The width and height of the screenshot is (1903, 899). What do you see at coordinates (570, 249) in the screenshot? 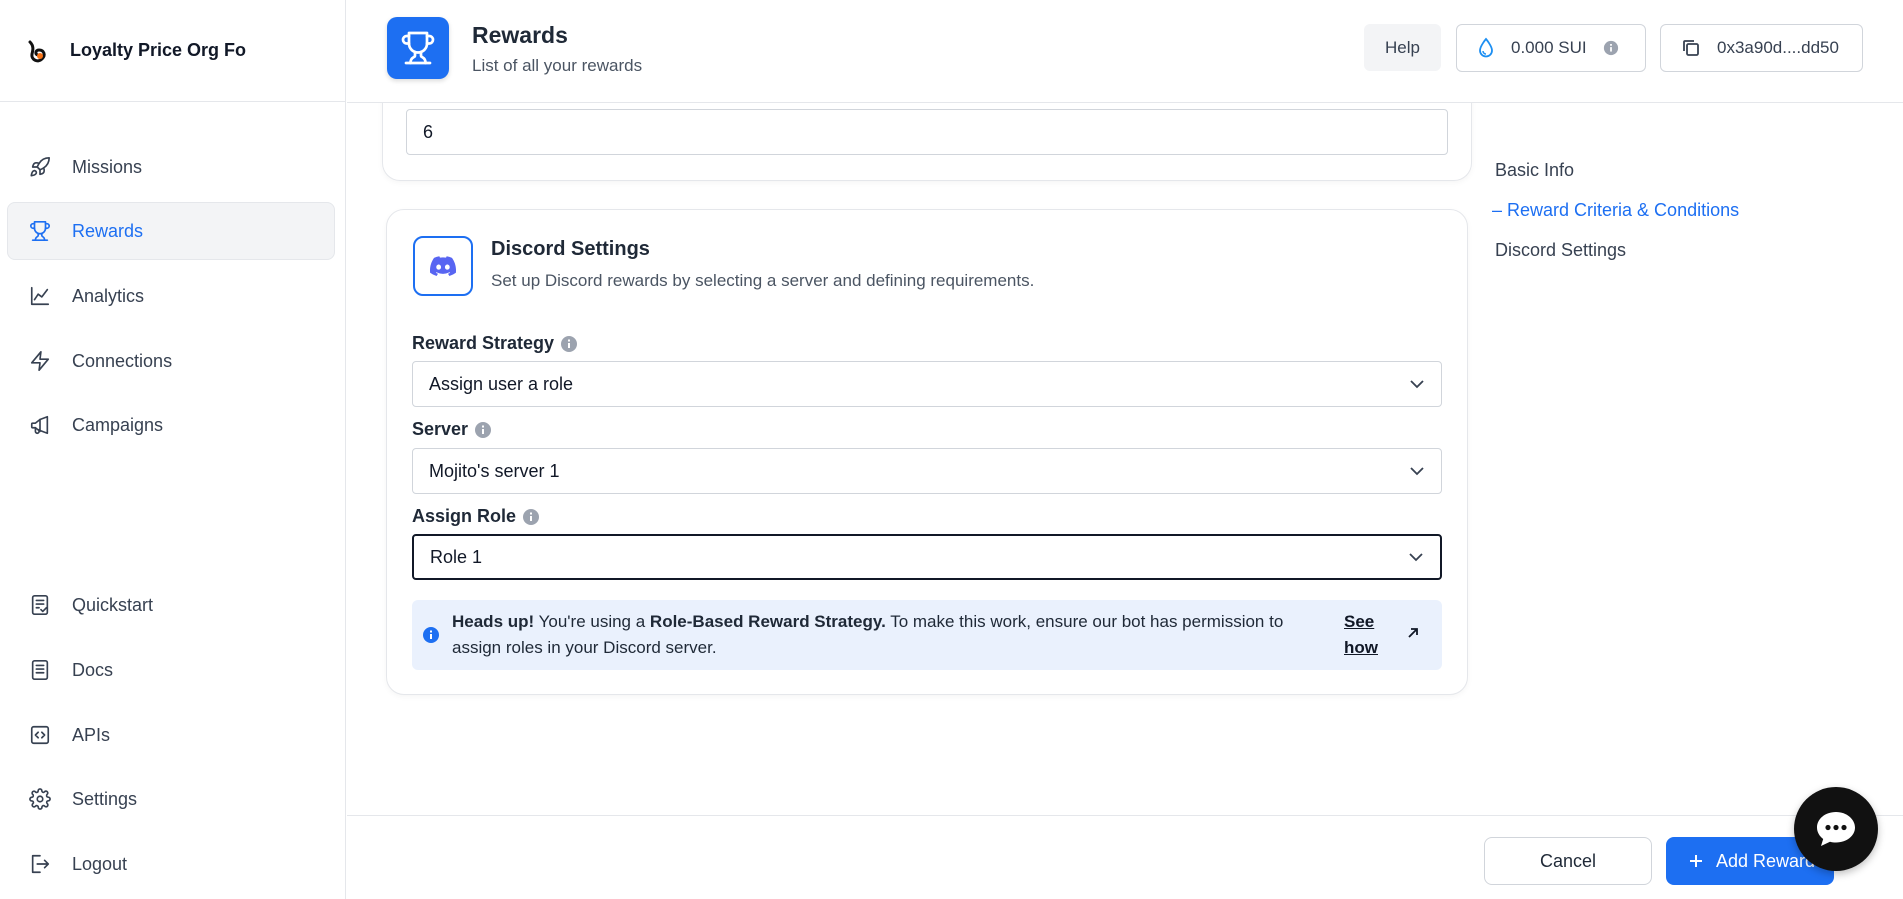
I see `card-title: Discord Settings` at bounding box center [570, 249].